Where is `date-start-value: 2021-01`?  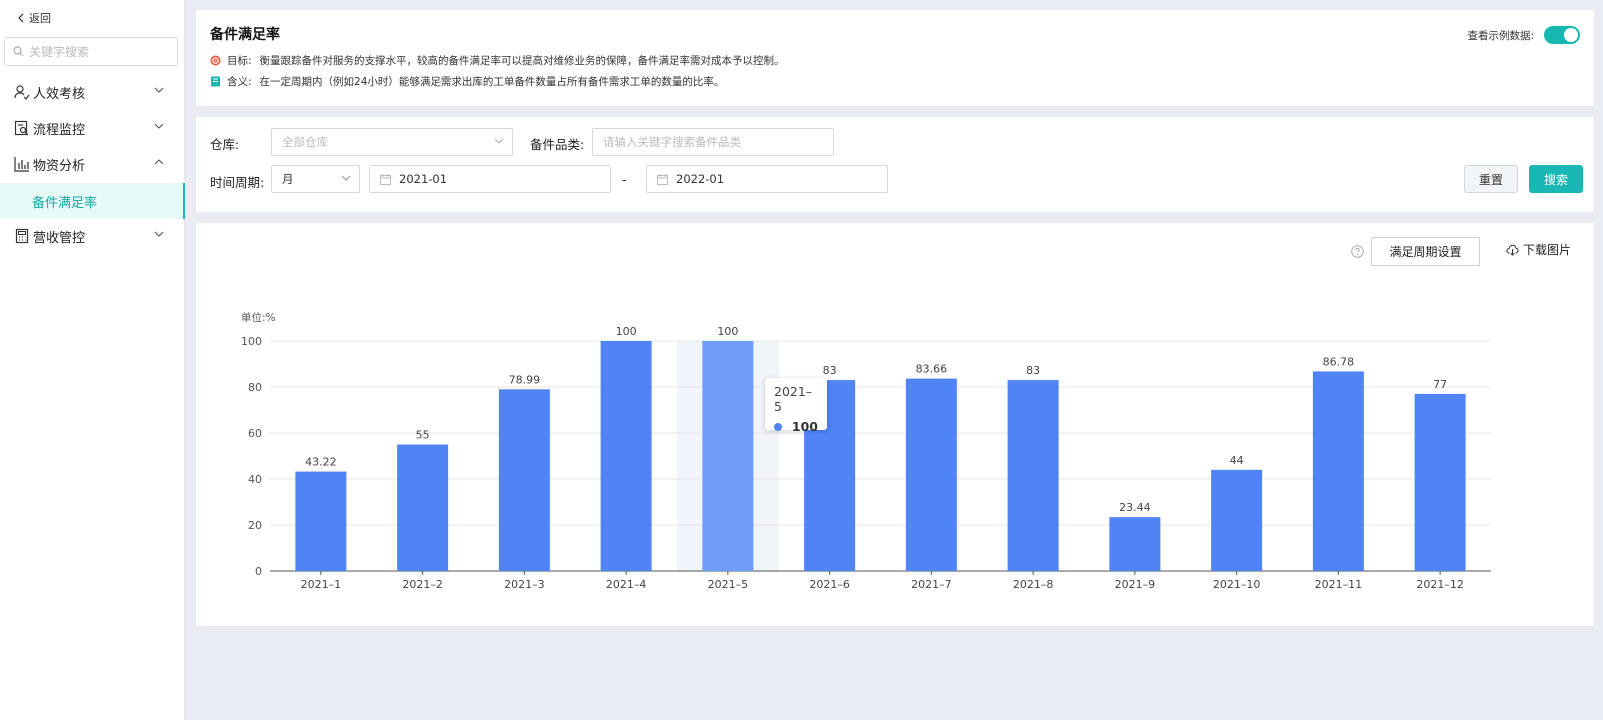 date-start-value: 2021-01 is located at coordinates (423, 179).